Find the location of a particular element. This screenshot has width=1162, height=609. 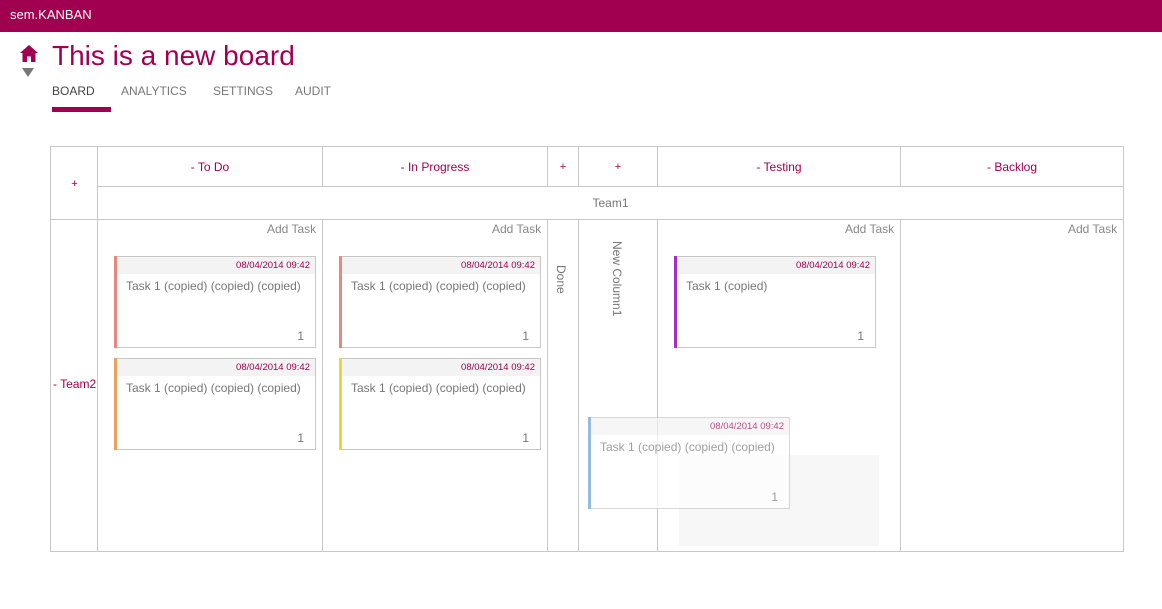

page-title: This is a new board is located at coordinates (173, 55).